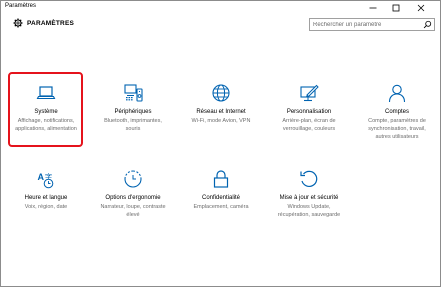 The width and height of the screenshot is (441, 287). Describe the element at coordinates (309, 211) in the screenshot. I see `tile-description: Windows Update, récupération, sauvegarde` at that location.